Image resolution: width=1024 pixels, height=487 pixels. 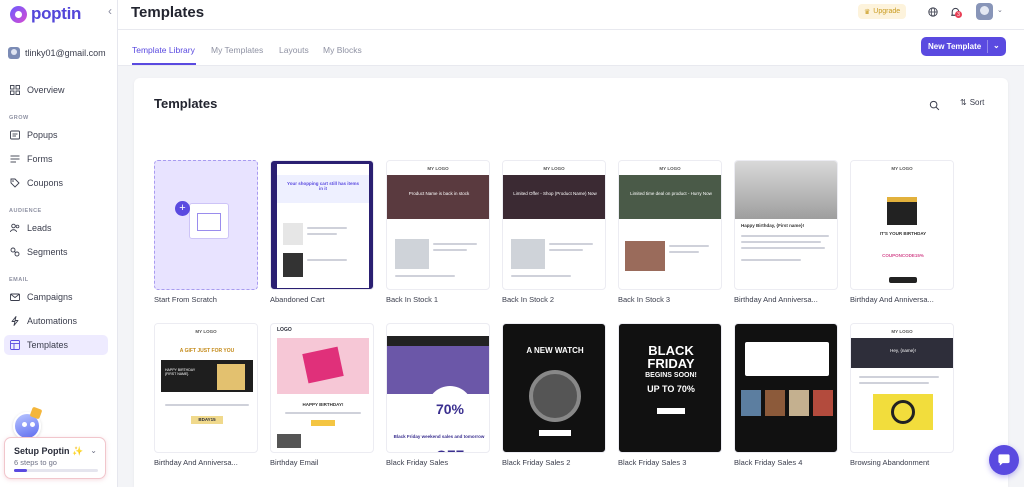 I want to click on setup-steps-remaining: 6 steps to go, so click(x=35, y=462).